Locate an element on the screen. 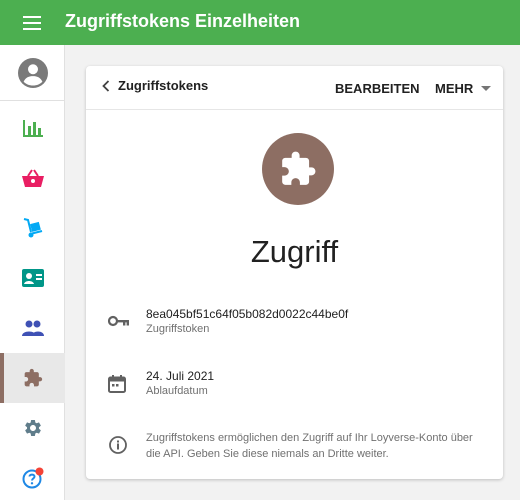 This screenshot has height=500, width=520. token-label: Zugriffstoken is located at coordinates (178, 329).